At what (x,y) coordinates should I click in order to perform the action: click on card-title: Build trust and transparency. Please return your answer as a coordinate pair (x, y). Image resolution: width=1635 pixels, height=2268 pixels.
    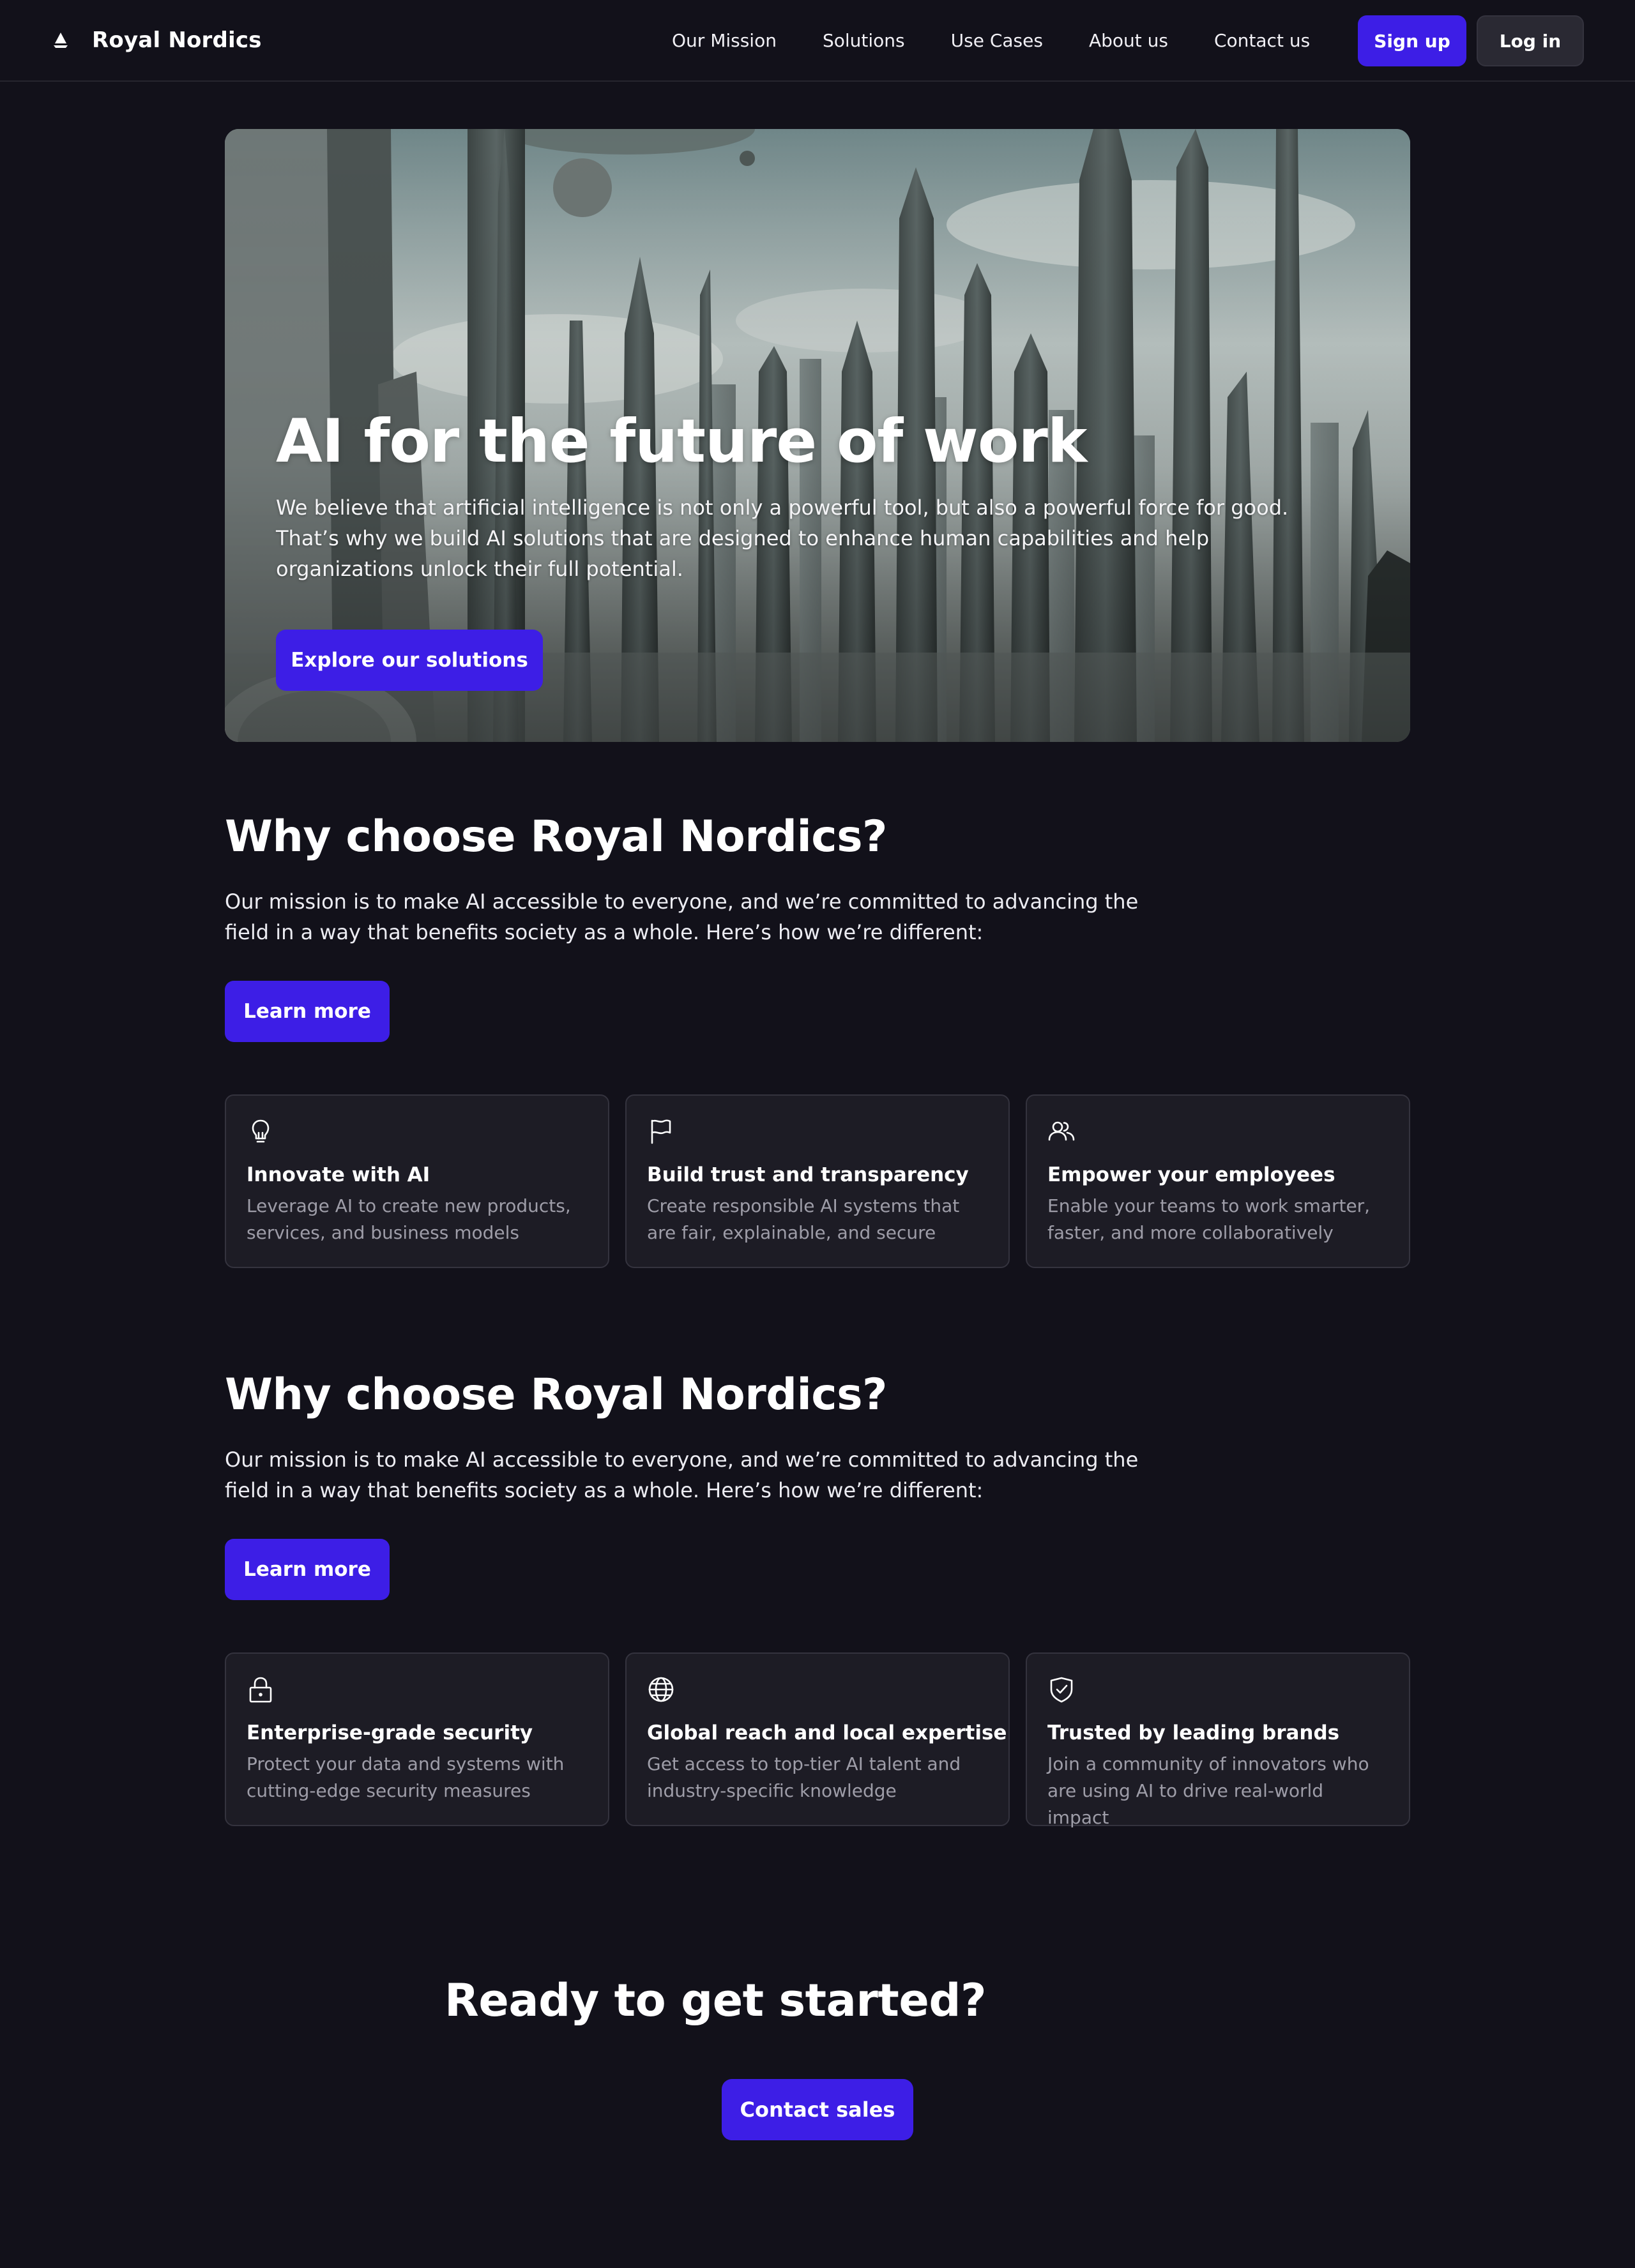
    Looking at the image, I should click on (808, 1174).